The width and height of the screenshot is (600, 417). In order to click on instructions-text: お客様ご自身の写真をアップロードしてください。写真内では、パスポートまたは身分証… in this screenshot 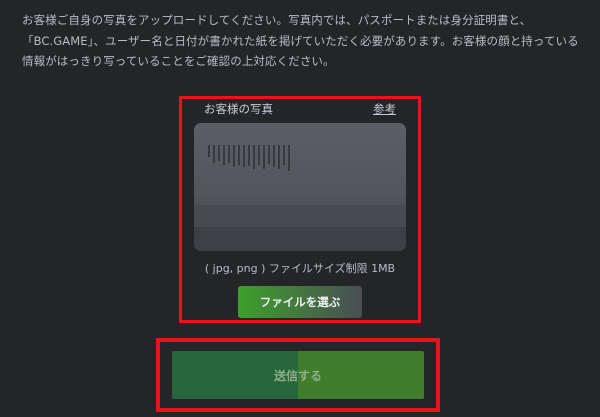, I will do `click(300, 40)`.